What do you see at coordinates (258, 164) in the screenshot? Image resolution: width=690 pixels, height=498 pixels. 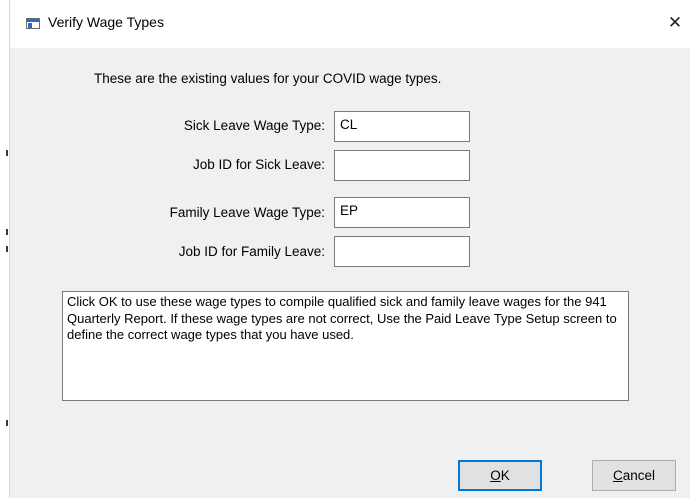 I see `job-id-sick-leave-label: Job ID for Sick Leave:` at bounding box center [258, 164].